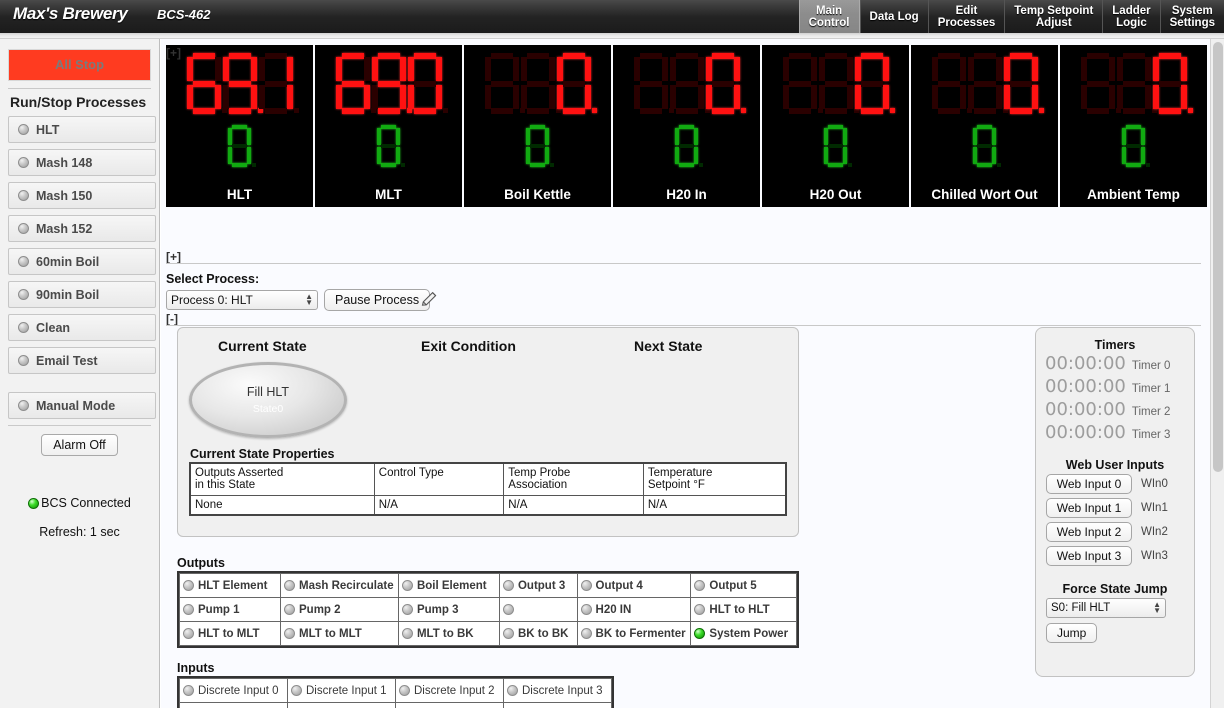 This screenshot has width=1224, height=708. I want to click on main-scrollbar, so click(1217, 373).